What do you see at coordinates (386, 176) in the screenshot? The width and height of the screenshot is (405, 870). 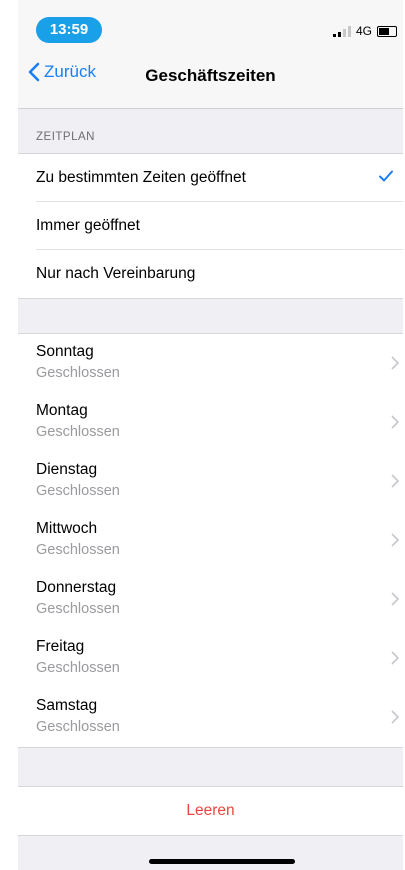 I see `checkmark-icon` at bounding box center [386, 176].